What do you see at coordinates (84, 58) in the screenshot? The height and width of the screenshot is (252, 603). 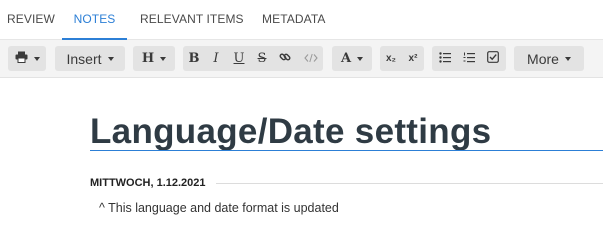 I see `insert-label: Insert` at bounding box center [84, 58].